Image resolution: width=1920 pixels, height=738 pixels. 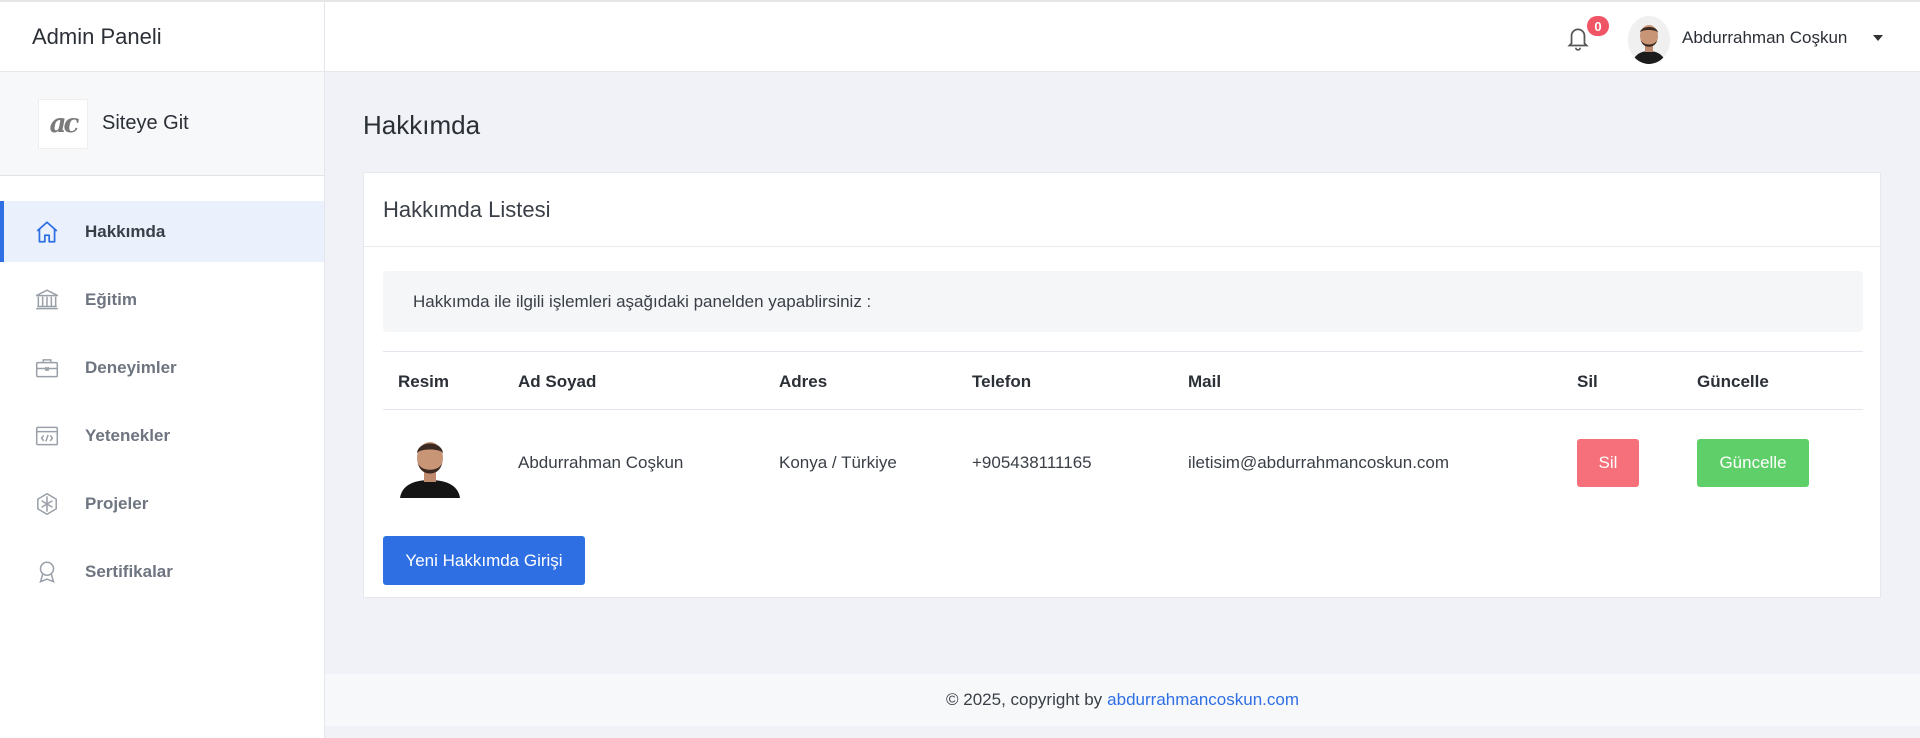 What do you see at coordinates (422, 125) in the screenshot?
I see `page-title: Hakkımda` at bounding box center [422, 125].